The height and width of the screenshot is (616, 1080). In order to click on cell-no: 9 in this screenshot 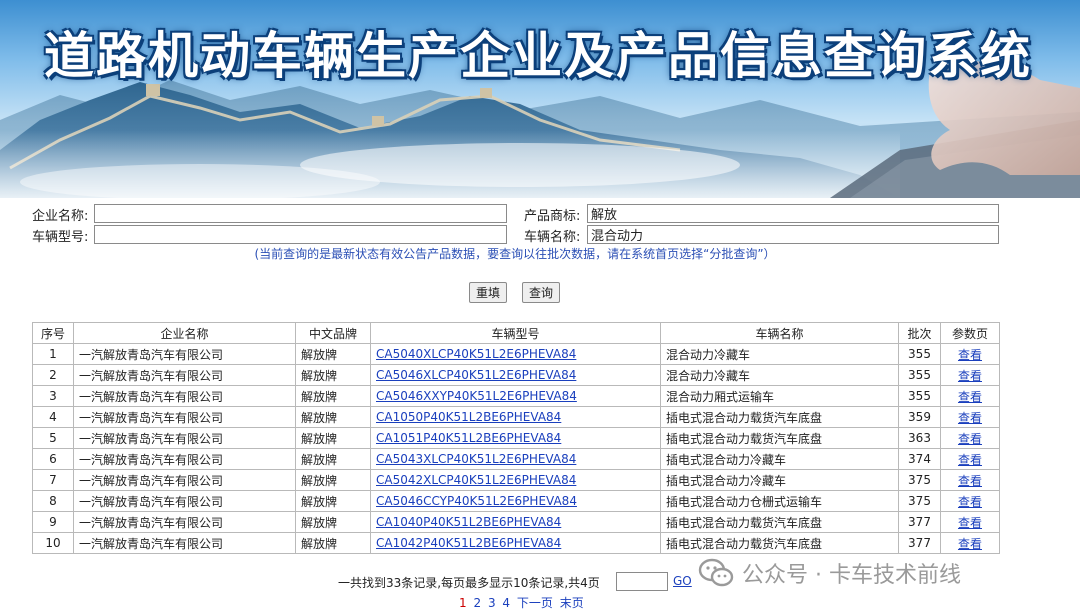, I will do `click(53, 522)`.